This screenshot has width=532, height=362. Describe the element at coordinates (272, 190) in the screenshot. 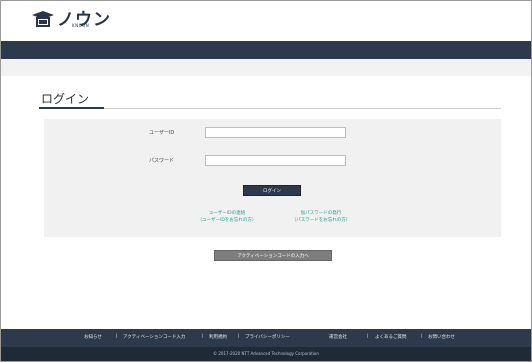

I see `login-button: ログイン` at that location.